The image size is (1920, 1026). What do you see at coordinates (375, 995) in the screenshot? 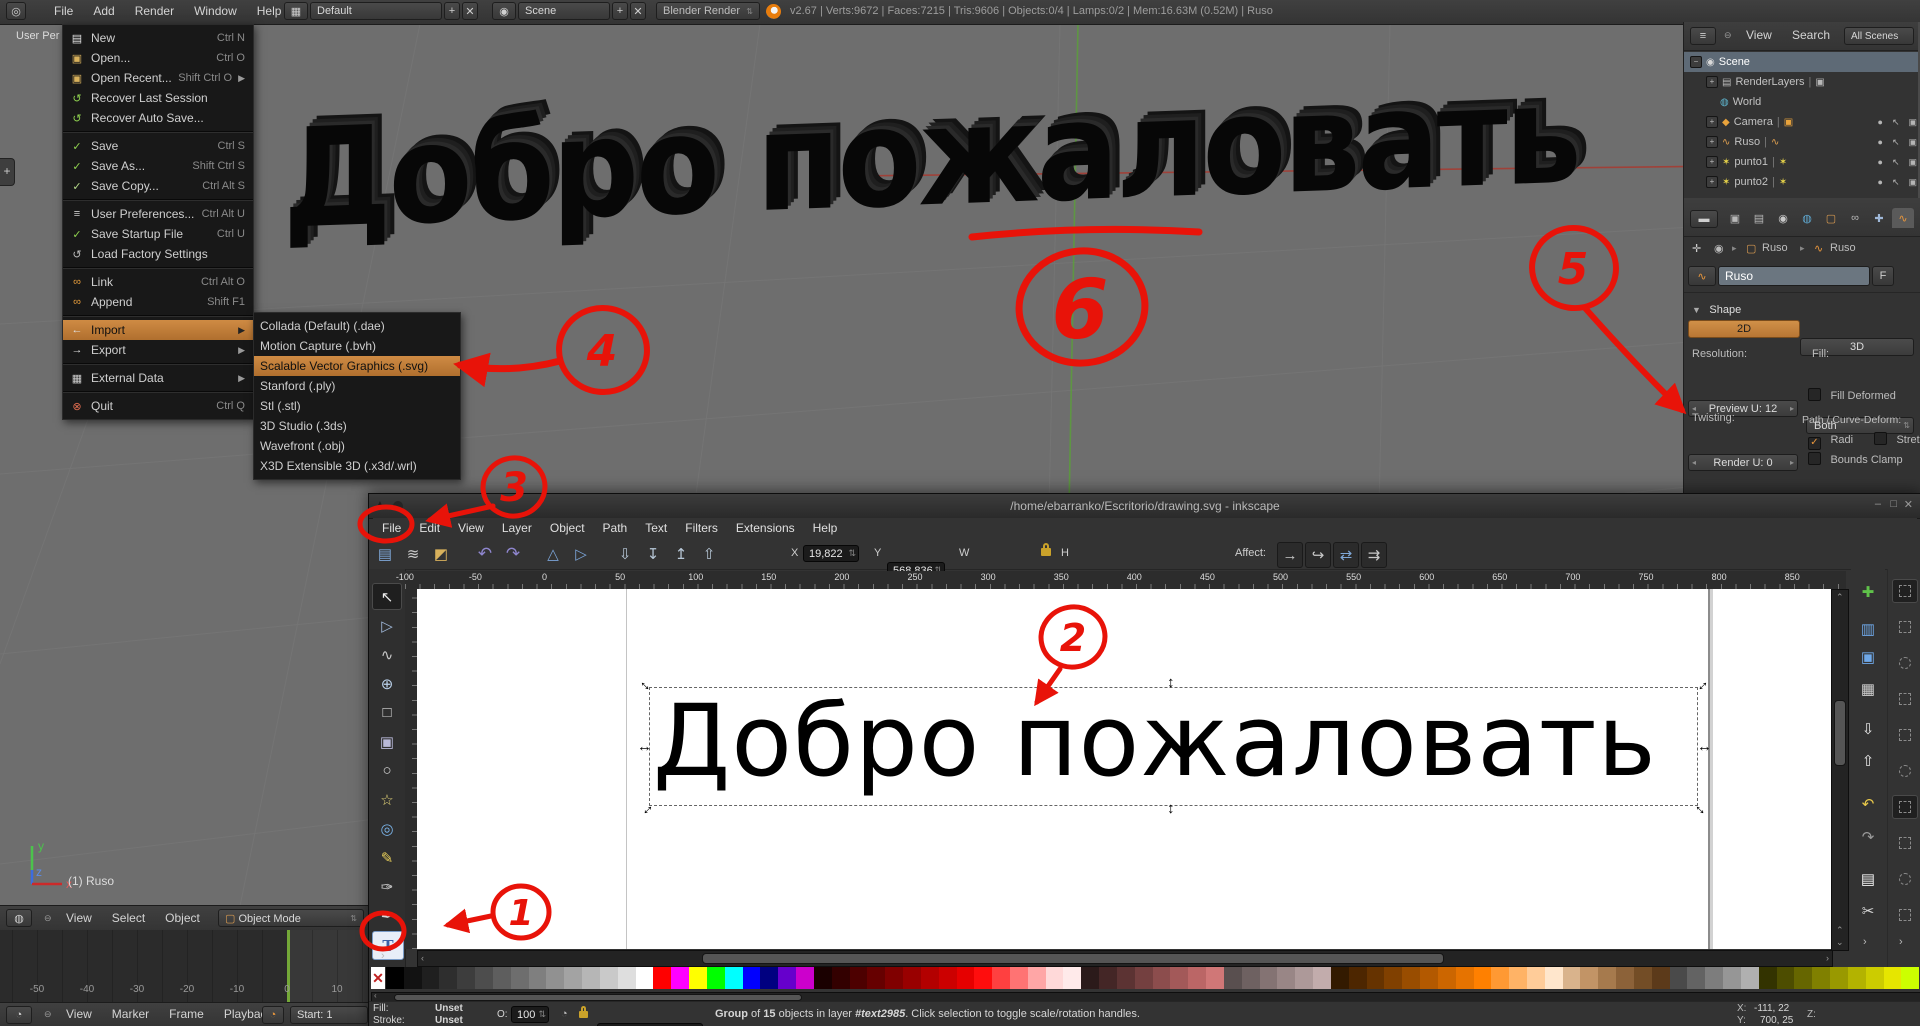
I see `palette-scroll-left-icon: ‹` at bounding box center [375, 995].